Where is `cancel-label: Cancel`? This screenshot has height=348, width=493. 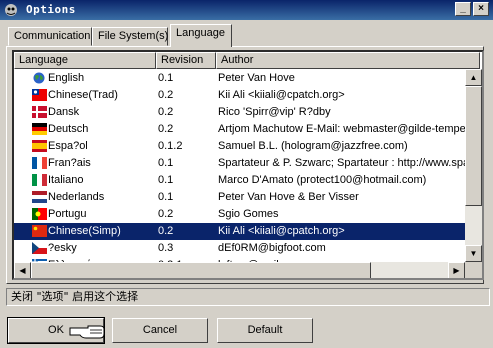
cancel-label: Cancel is located at coordinates (160, 330).